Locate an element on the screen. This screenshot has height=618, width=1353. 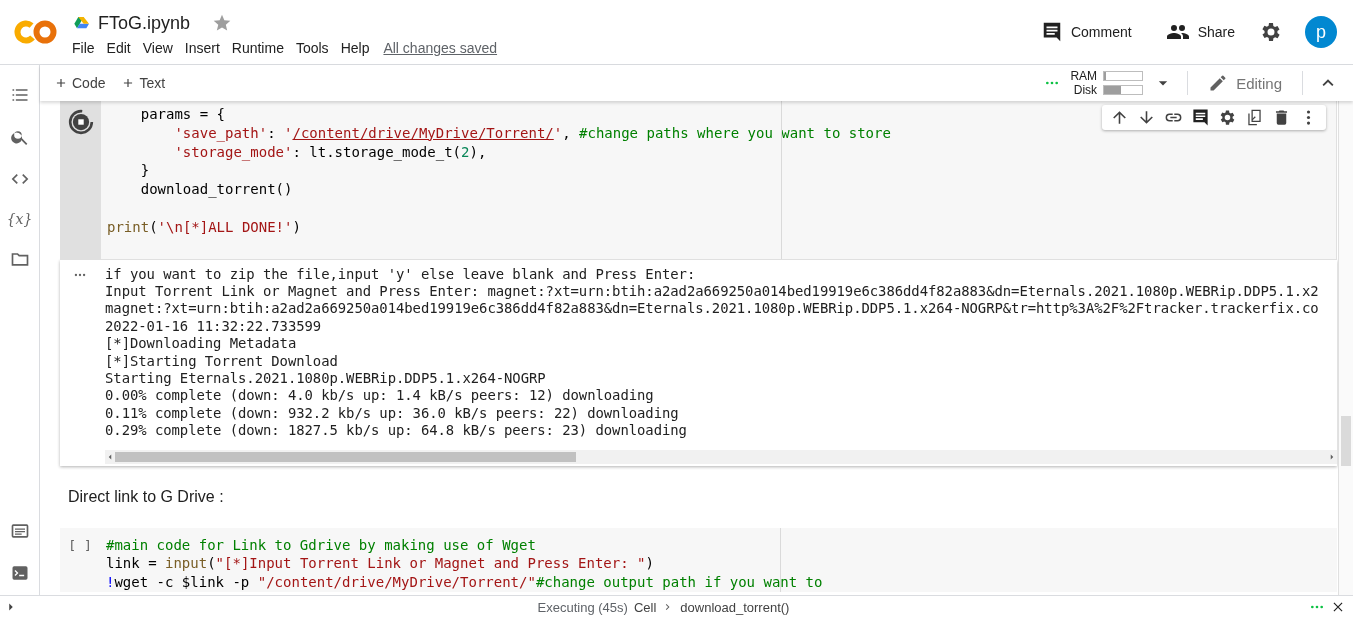
resource-label: Disk is located at coordinates (1085, 90).